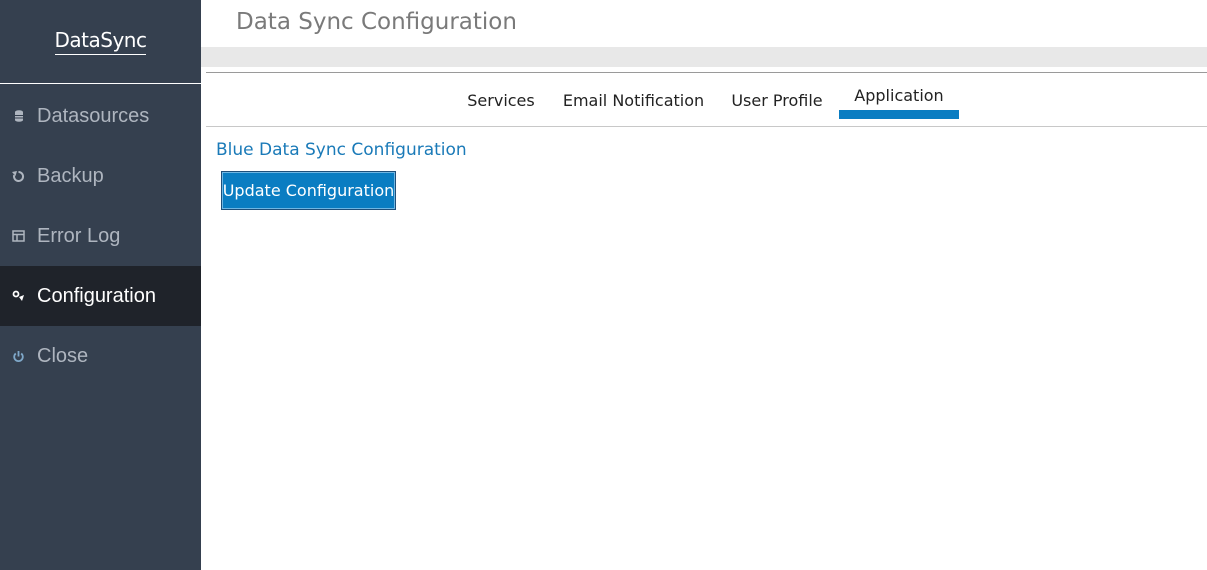  I want to click on sidebar-item-label: Backup, so click(70, 175).